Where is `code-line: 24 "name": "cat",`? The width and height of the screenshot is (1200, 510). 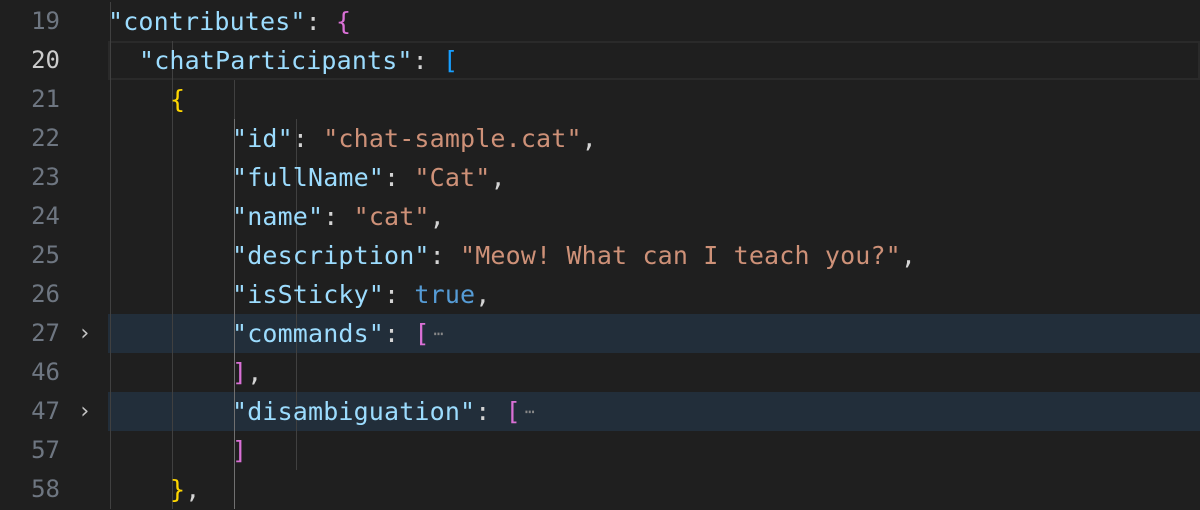
code-line: 24 "name": "cat", is located at coordinates (600, 216).